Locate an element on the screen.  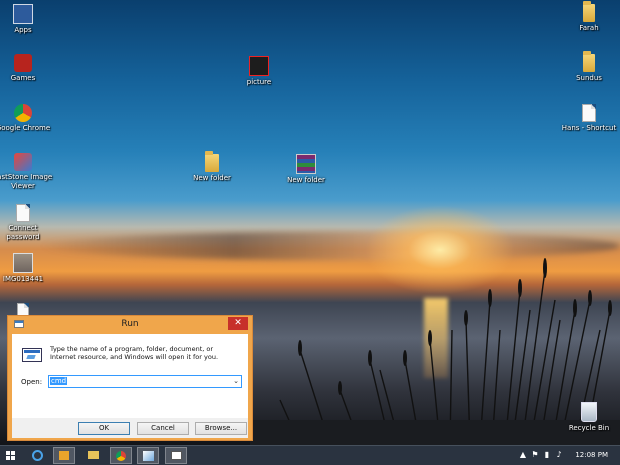
internet-explorer-icon is located at coordinates (37, 455).